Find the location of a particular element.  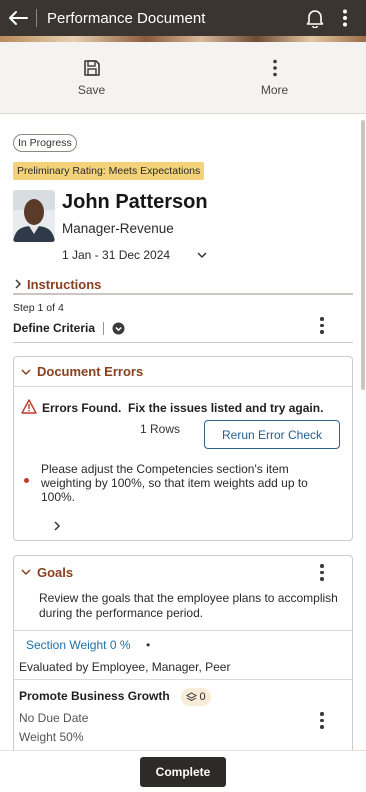

error-rows-count: 1 Rows is located at coordinates (160, 429).